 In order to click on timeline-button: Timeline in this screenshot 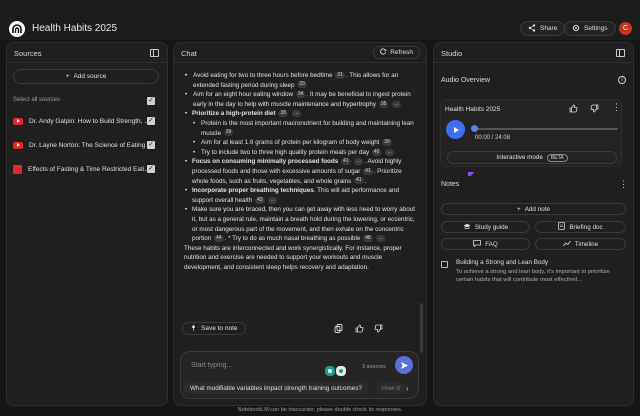, I will do `click(580, 244)`.